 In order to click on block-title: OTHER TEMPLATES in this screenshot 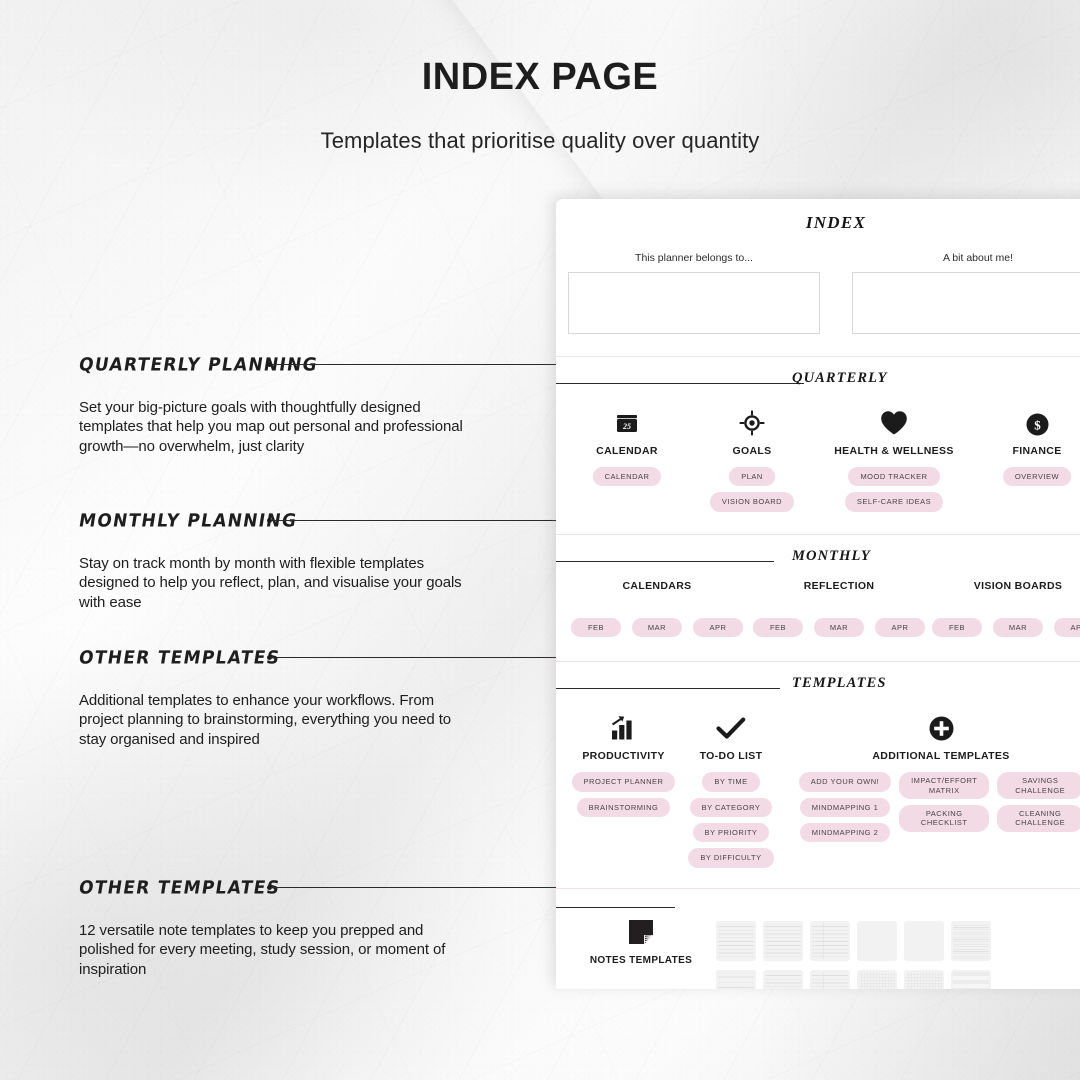, I will do `click(179, 658)`.